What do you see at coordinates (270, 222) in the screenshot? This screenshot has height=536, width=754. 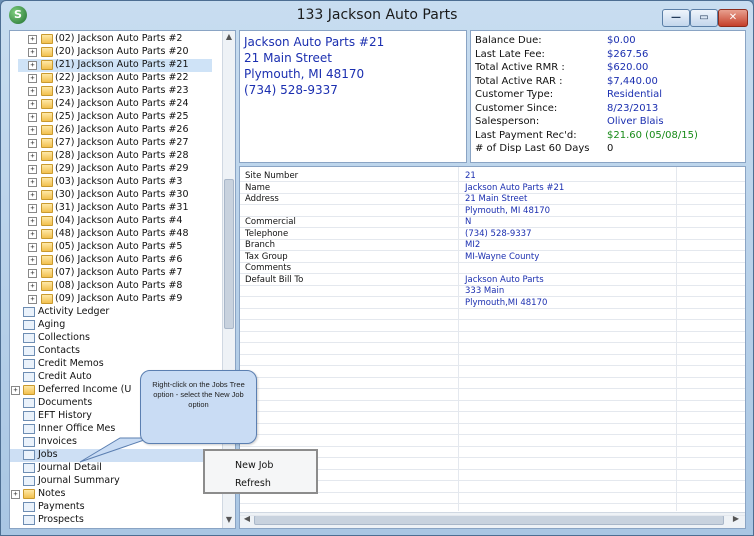 I see `detail-field-label: Commercial` at bounding box center [270, 222].